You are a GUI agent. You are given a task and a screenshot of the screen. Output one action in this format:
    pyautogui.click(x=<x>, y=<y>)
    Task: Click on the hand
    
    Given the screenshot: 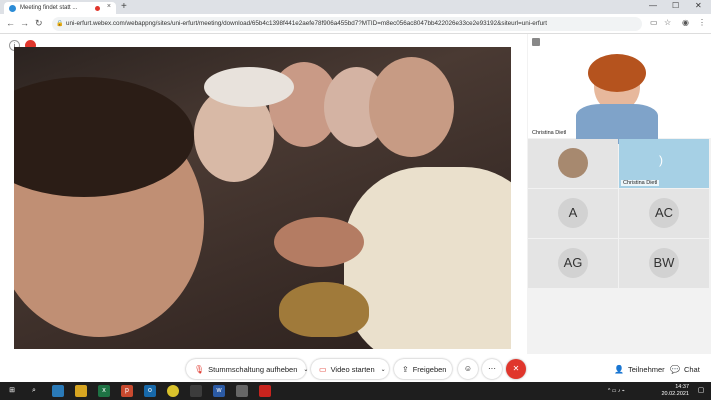 What is the action you would take?
    pyautogui.click(x=319, y=242)
    